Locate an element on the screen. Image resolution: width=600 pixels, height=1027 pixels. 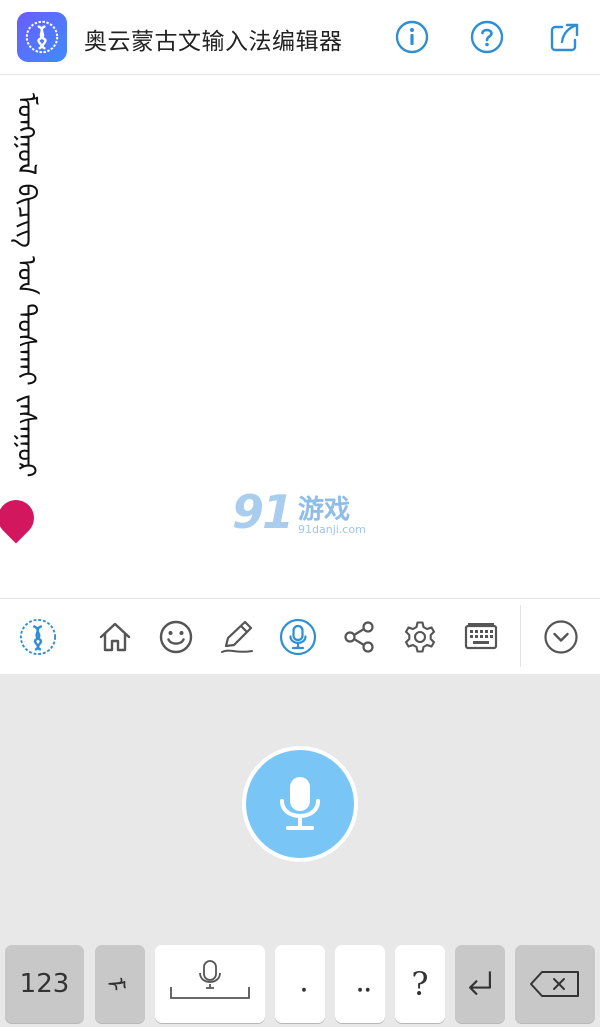
gear-icon is located at coordinates (420, 637).